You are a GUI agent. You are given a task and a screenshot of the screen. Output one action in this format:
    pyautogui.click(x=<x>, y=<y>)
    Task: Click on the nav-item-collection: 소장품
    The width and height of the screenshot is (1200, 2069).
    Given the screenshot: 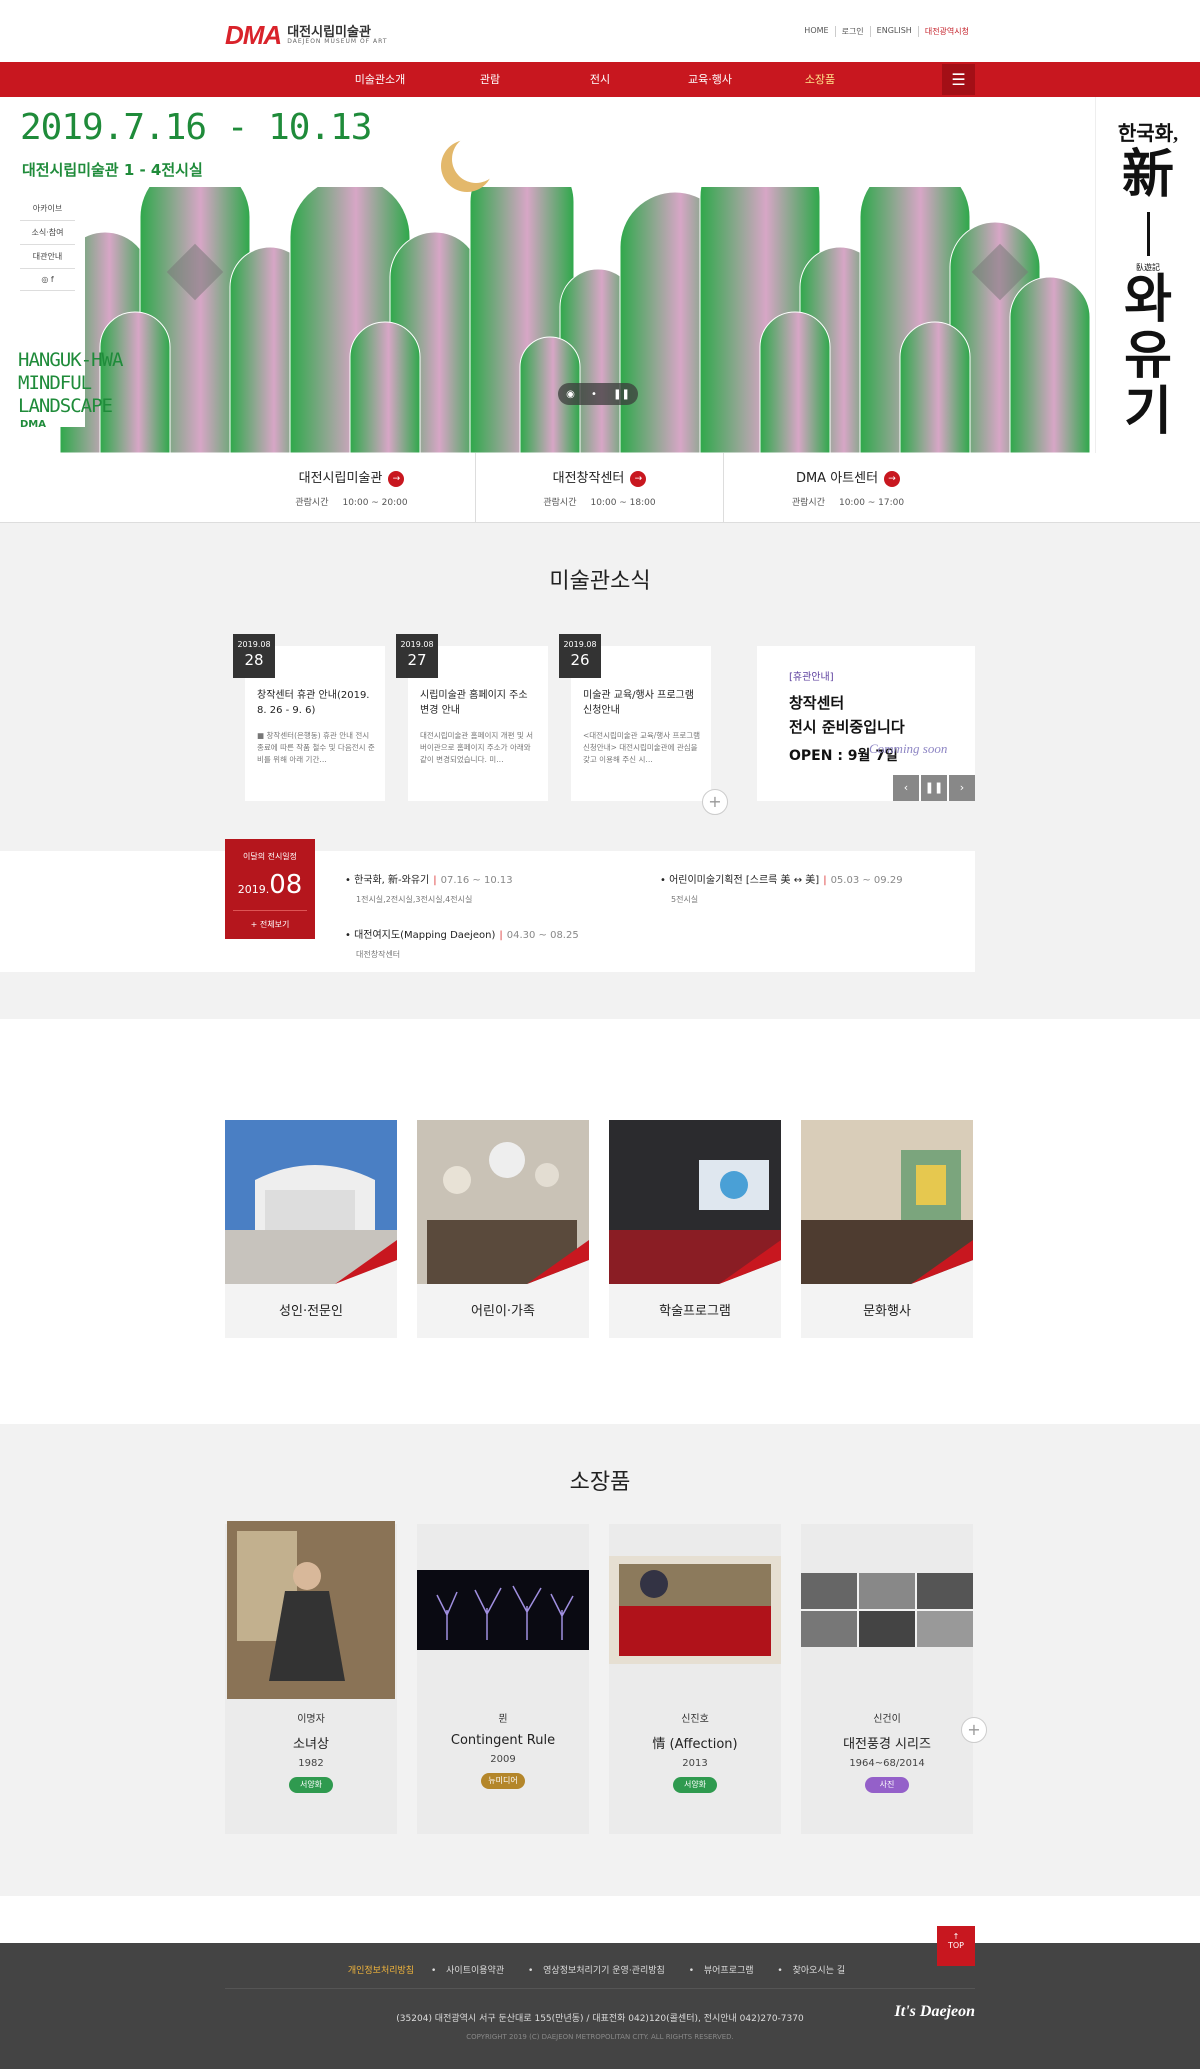 What is the action you would take?
    pyautogui.click(x=820, y=79)
    